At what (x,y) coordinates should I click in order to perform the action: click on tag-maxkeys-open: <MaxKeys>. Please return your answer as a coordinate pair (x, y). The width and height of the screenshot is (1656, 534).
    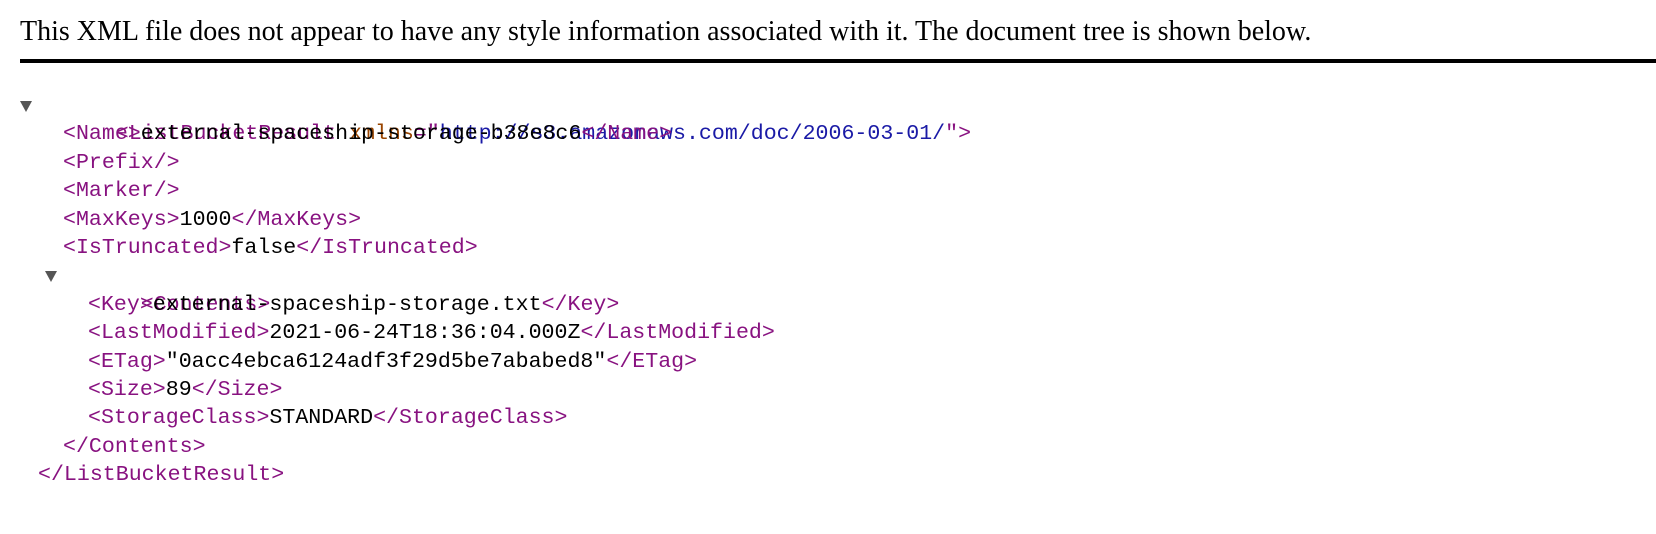
    Looking at the image, I should click on (121, 219).